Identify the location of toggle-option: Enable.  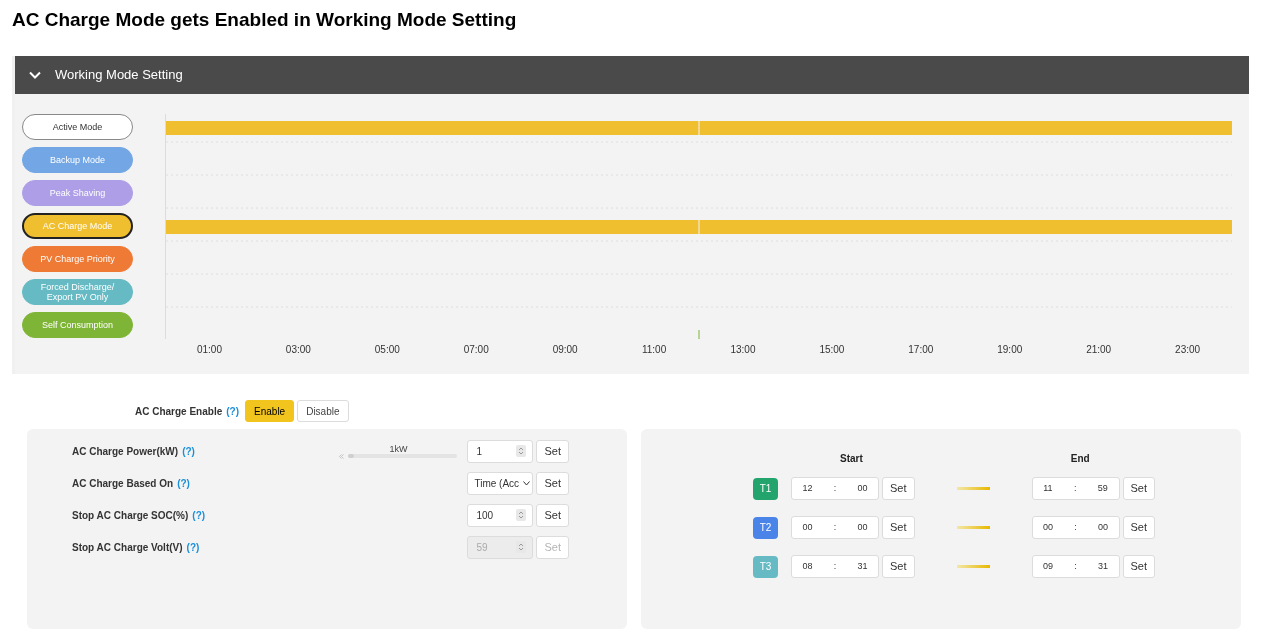
(270, 411).